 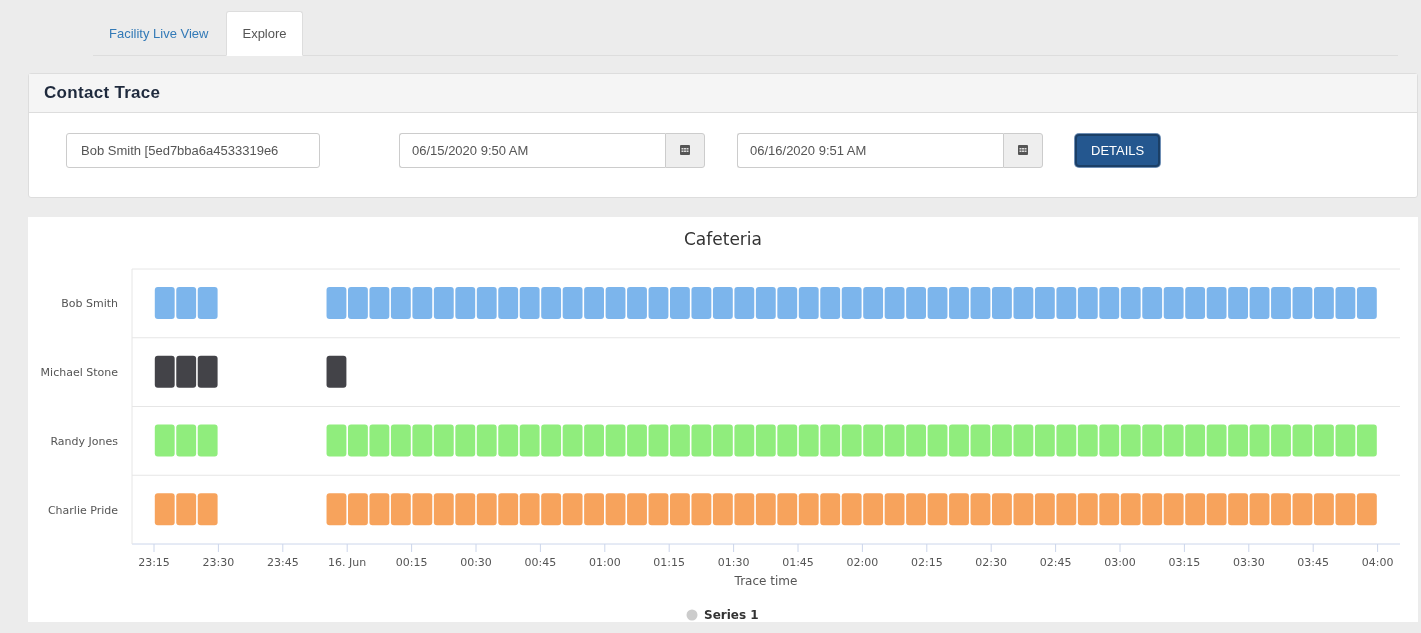 I want to click on tick-label: 02:00, so click(x=862, y=562).